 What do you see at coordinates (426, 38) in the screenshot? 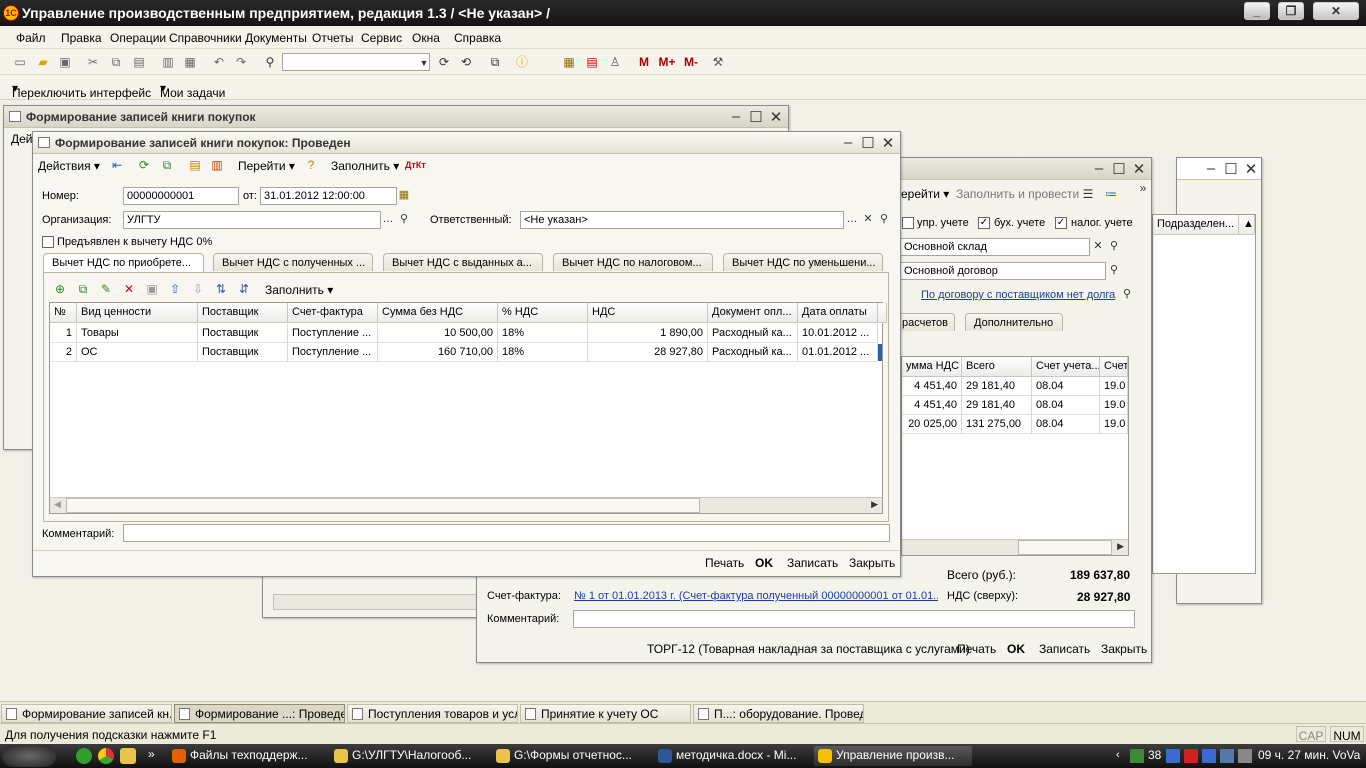
I see `menu-windows: Окна` at bounding box center [426, 38].